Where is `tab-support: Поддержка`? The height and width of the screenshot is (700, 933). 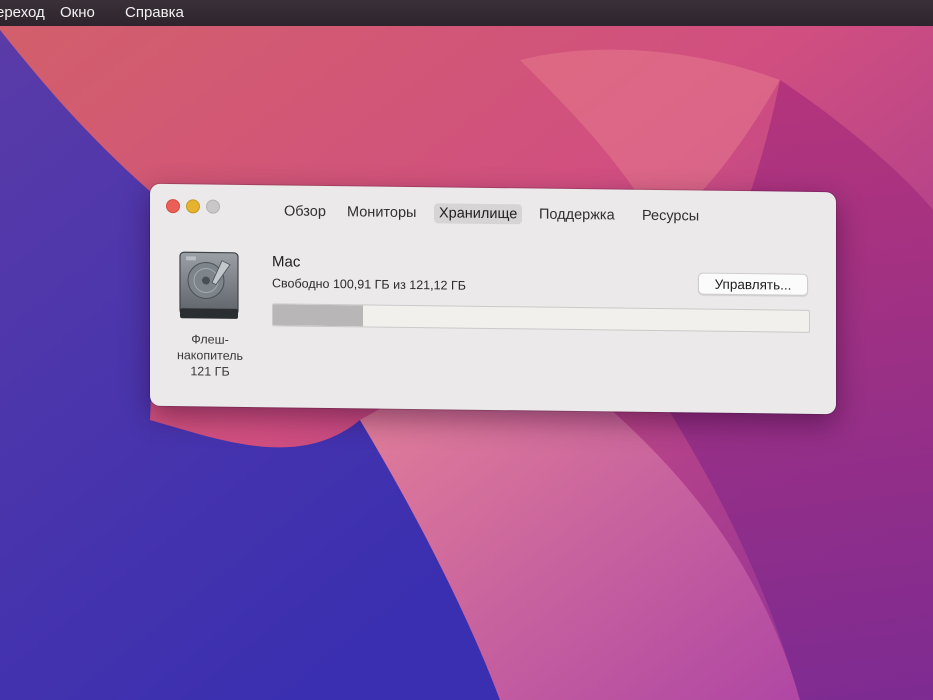
tab-support: Поддержка is located at coordinates (577, 215).